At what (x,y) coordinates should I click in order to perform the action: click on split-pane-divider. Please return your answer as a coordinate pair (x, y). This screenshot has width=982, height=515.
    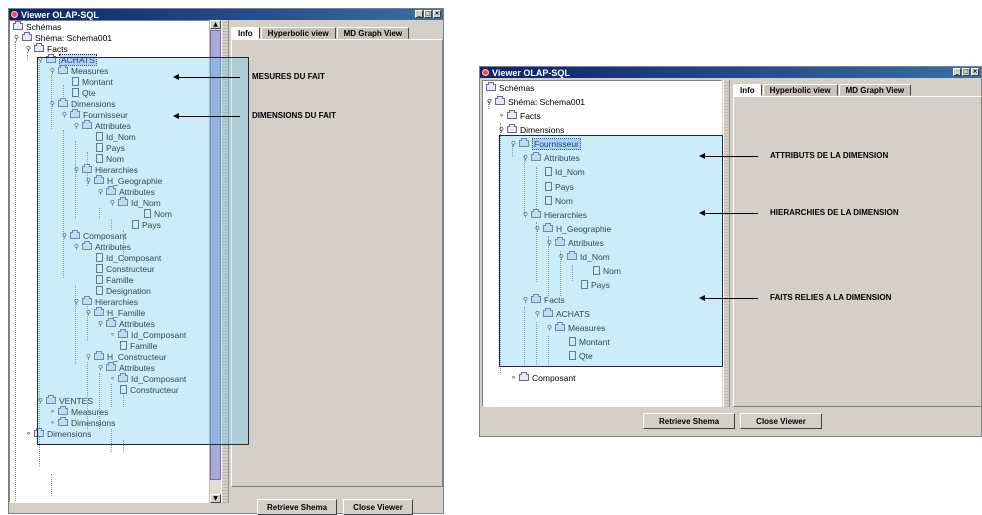
    Looking at the image, I should click on (726, 243).